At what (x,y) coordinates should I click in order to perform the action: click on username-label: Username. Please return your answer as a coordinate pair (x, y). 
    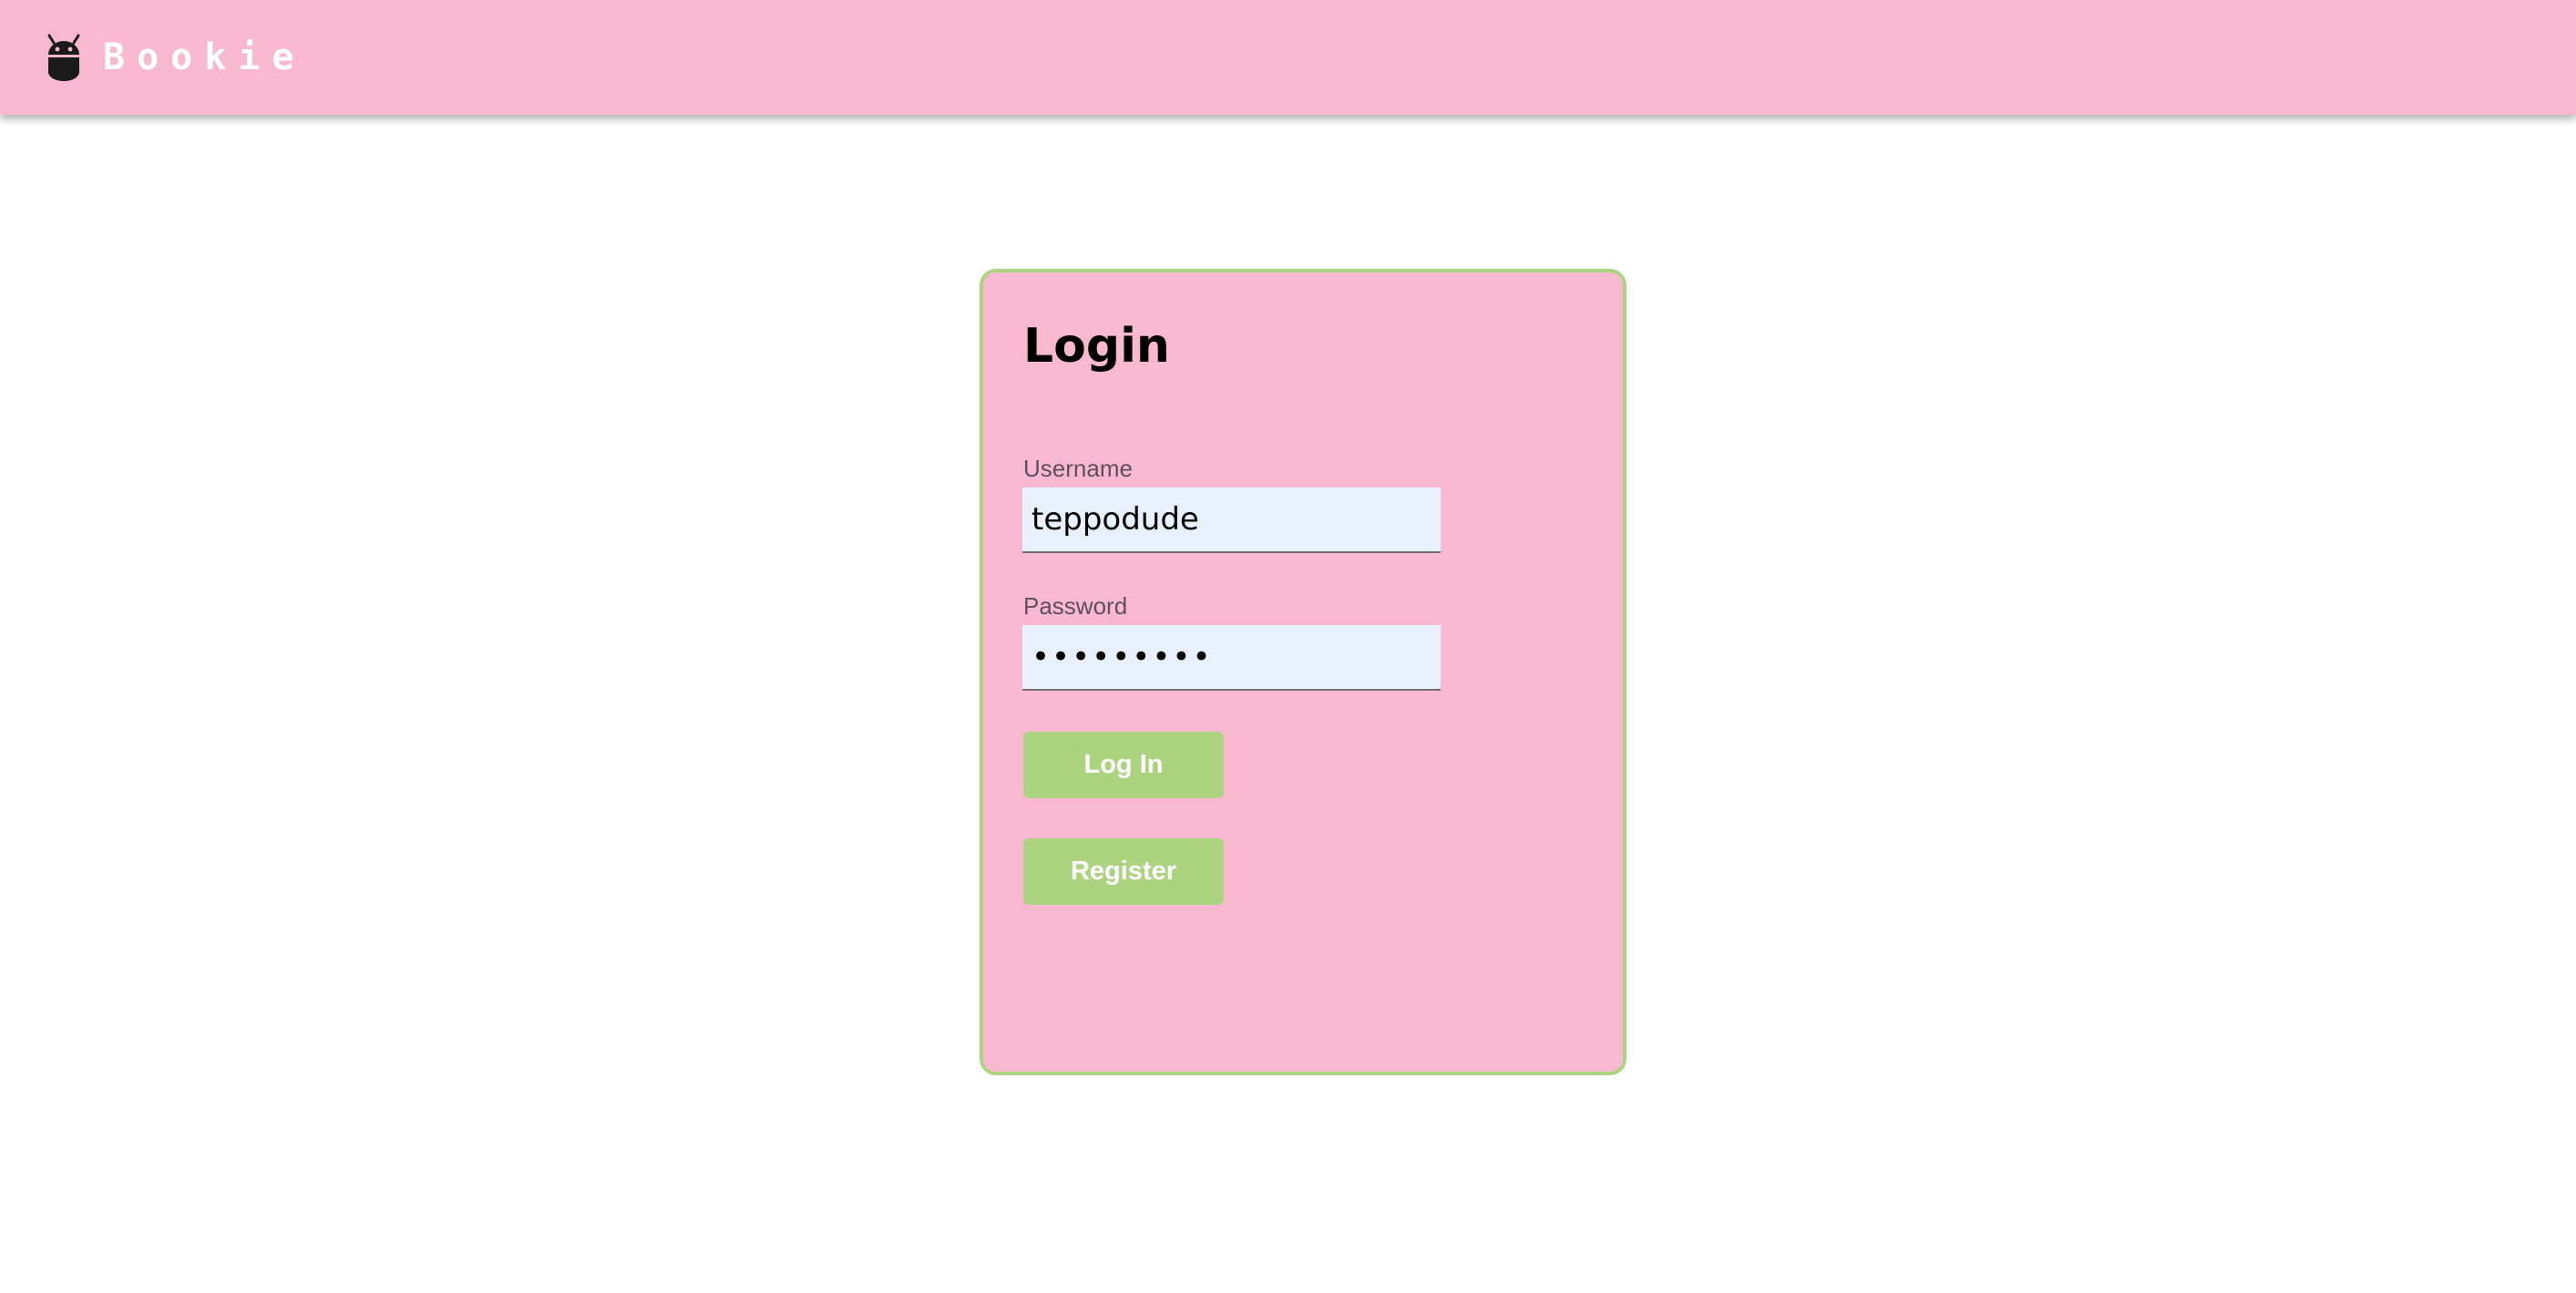
    Looking at the image, I should click on (1078, 469).